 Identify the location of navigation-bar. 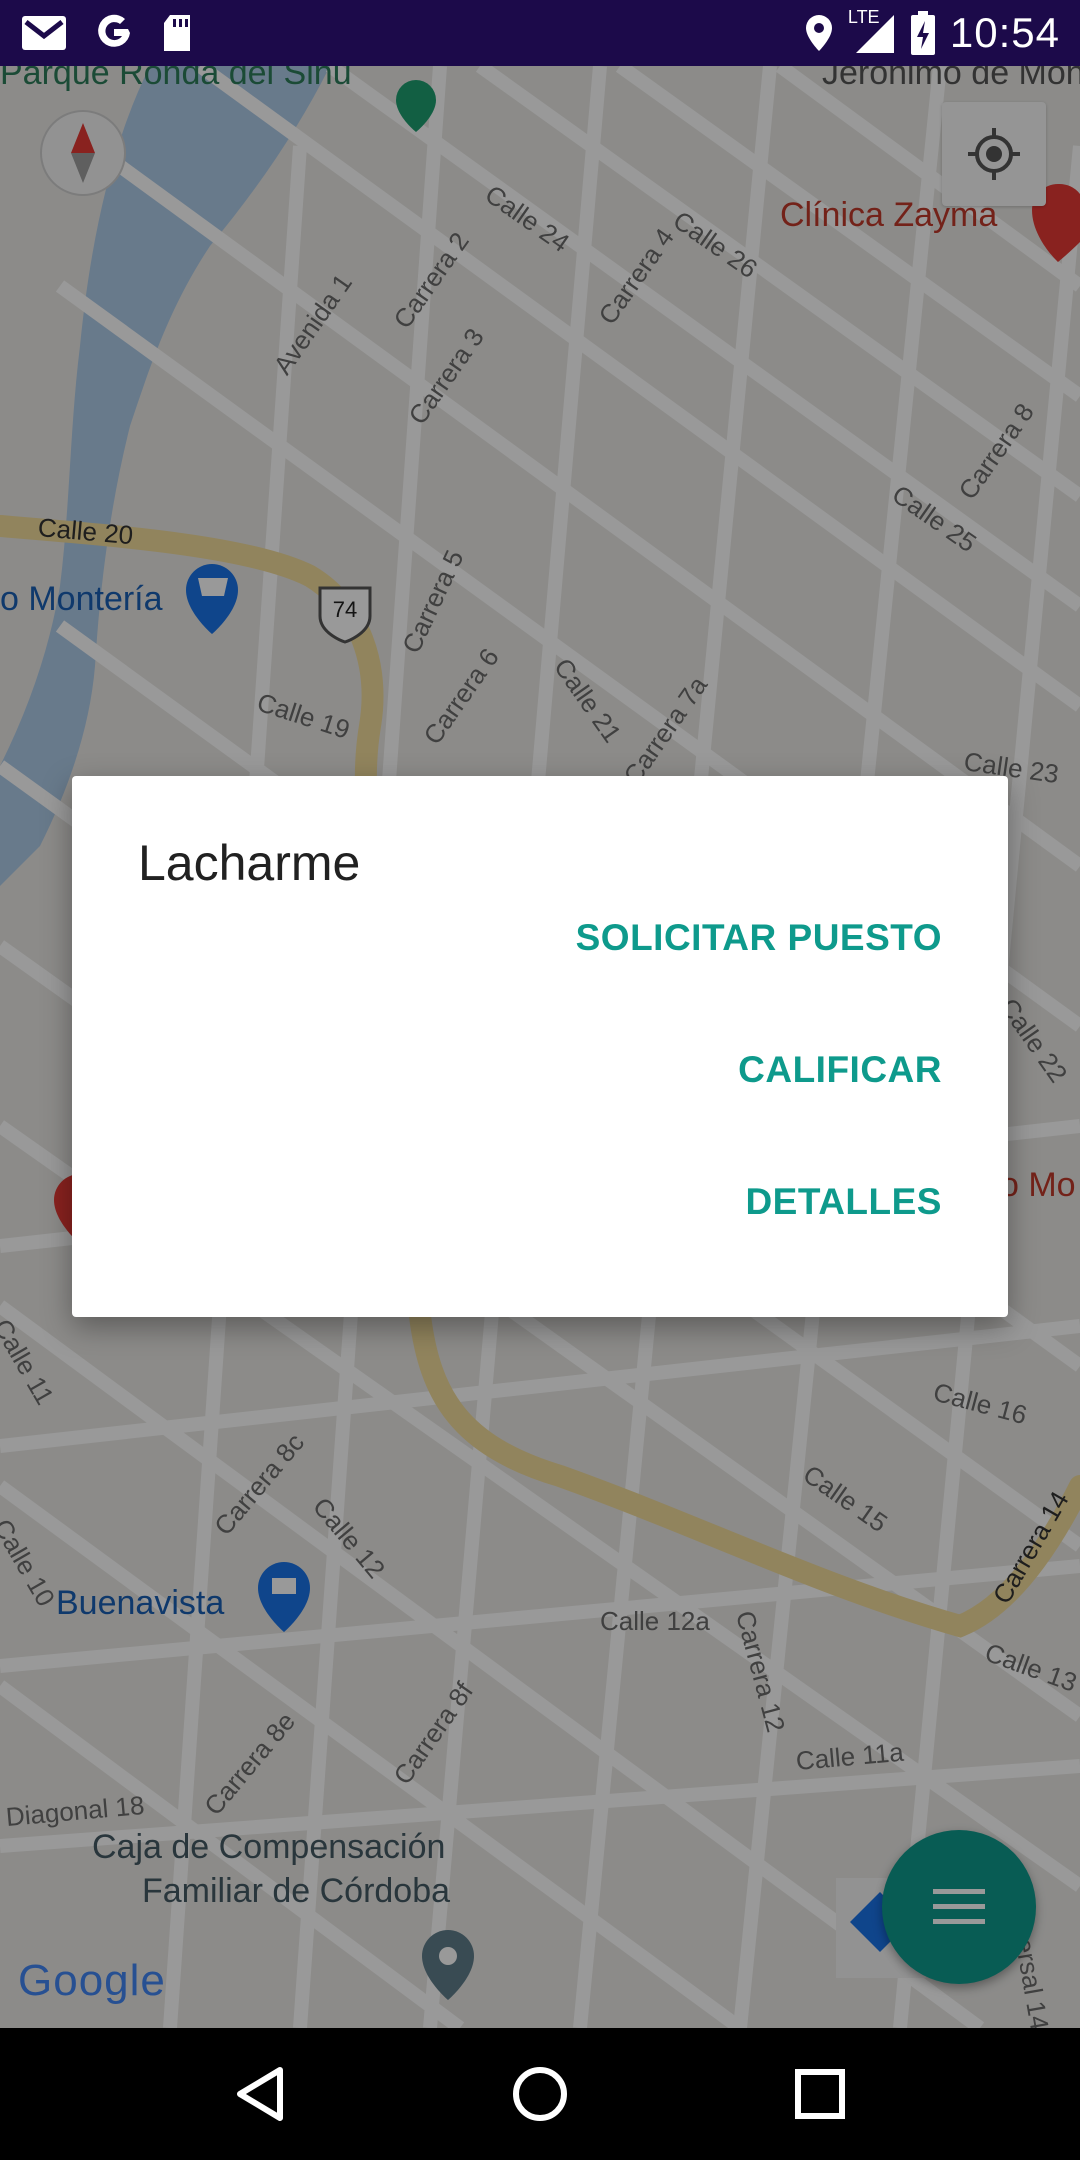
(540, 2094).